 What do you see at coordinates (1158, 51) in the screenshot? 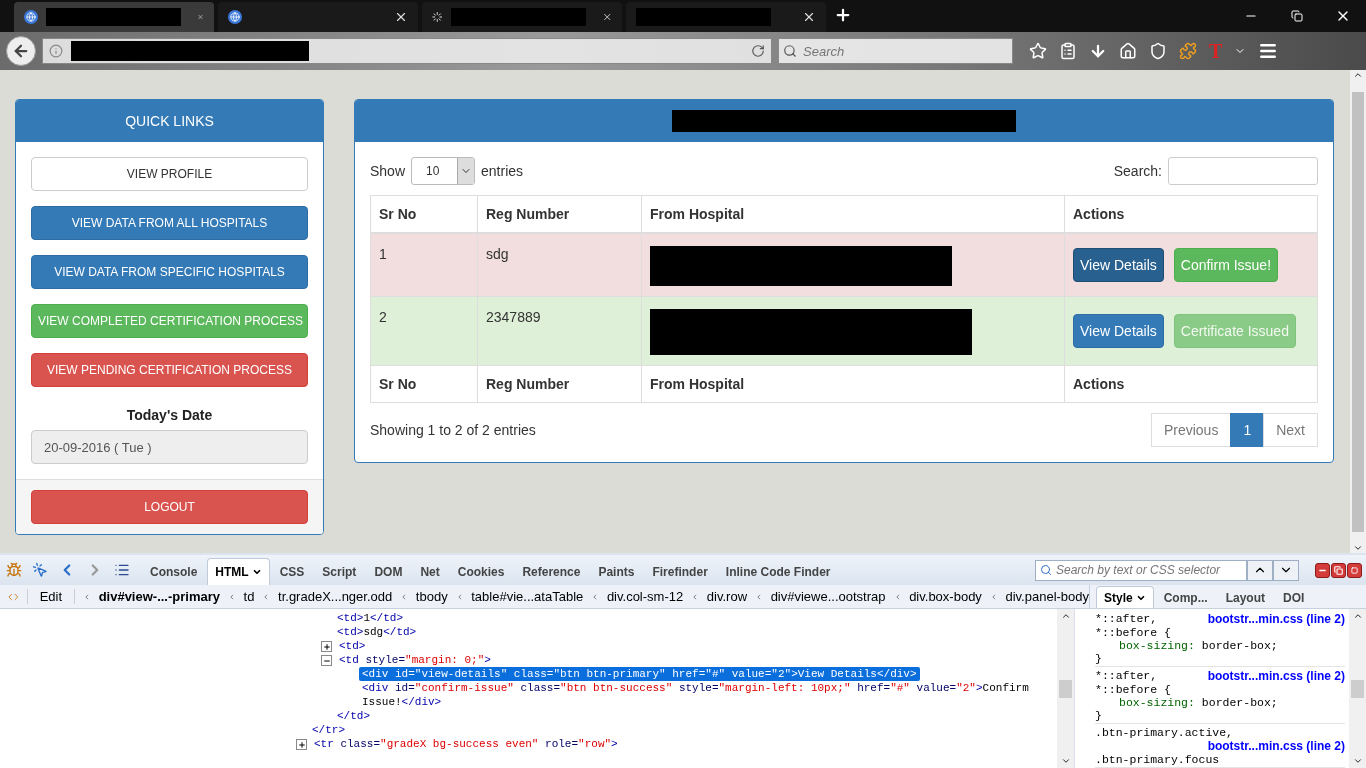
I see `shield-icon` at bounding box center [1158, 51].